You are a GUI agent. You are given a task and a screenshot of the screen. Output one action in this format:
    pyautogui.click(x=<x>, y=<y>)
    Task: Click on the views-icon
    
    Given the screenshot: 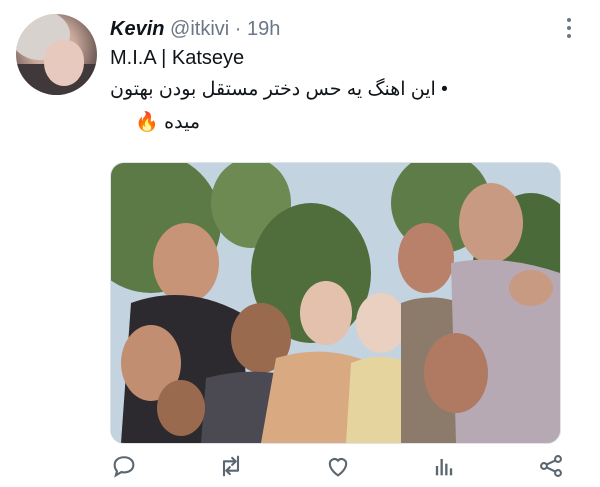 What is the action you would take?
    pyautogui.click(x=444, y=466)
    